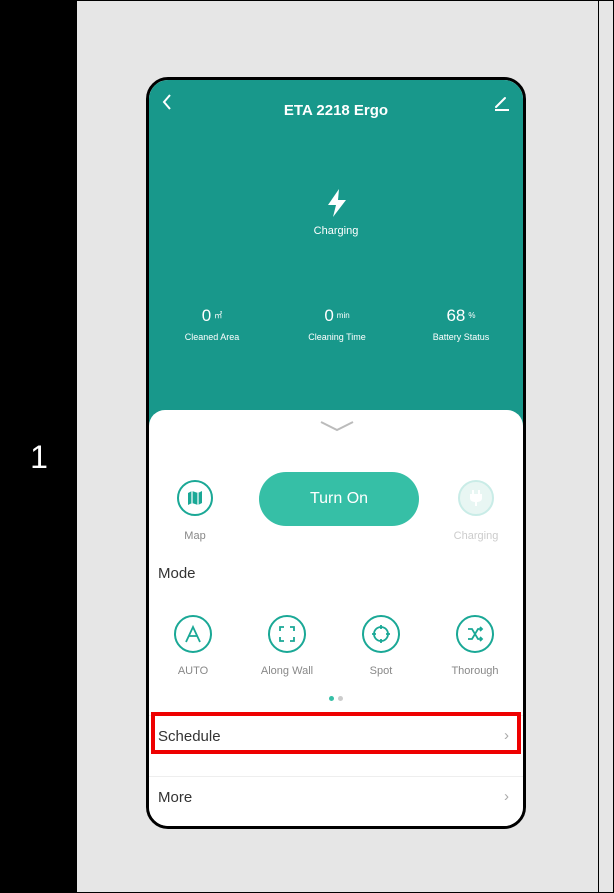 This screenshot has height=893, width=614. Describe the element at coordinates (193, 671) in the screenshot. I see `mode-label: AUTO` at that location.